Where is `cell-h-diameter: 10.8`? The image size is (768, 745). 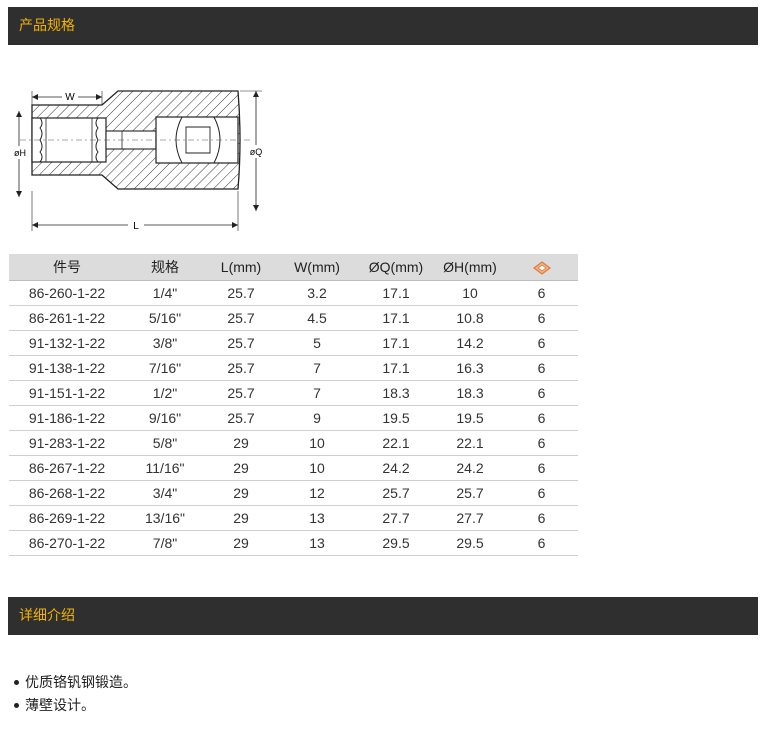
cell-h-diameter: 10.8 is located at coordinates (470, 318).